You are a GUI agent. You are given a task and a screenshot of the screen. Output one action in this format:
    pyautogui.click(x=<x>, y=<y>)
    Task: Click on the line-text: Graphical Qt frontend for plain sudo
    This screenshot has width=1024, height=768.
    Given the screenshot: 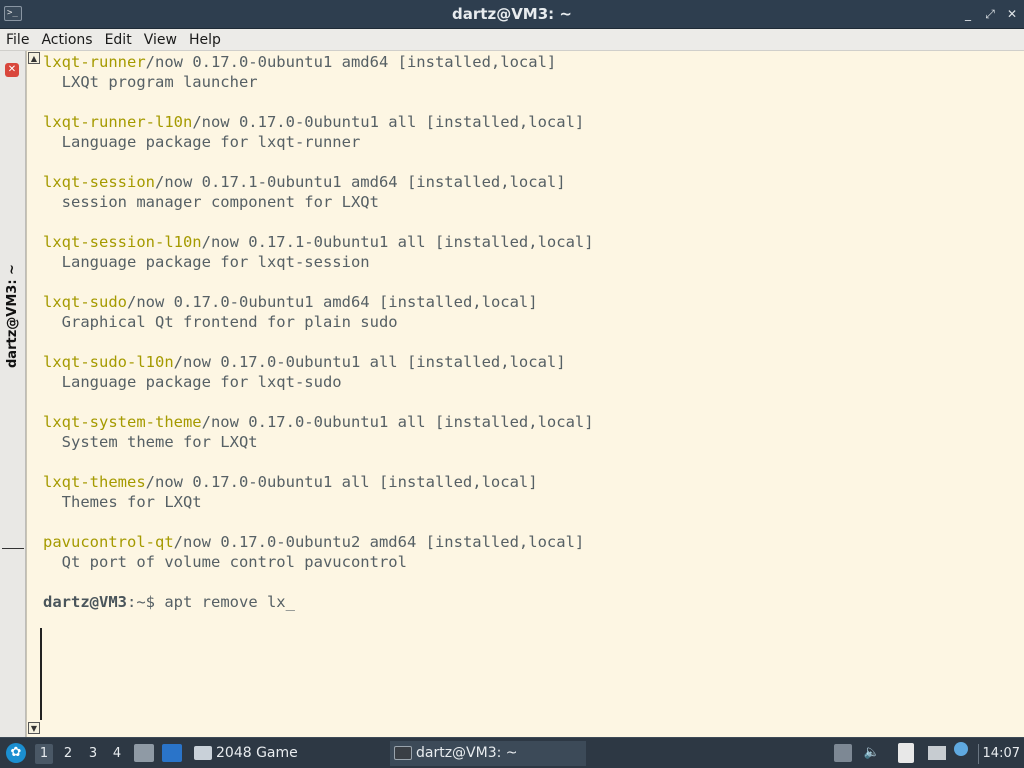 What is the action you would take?
    pyautogui.click(x=220, y=322)
    